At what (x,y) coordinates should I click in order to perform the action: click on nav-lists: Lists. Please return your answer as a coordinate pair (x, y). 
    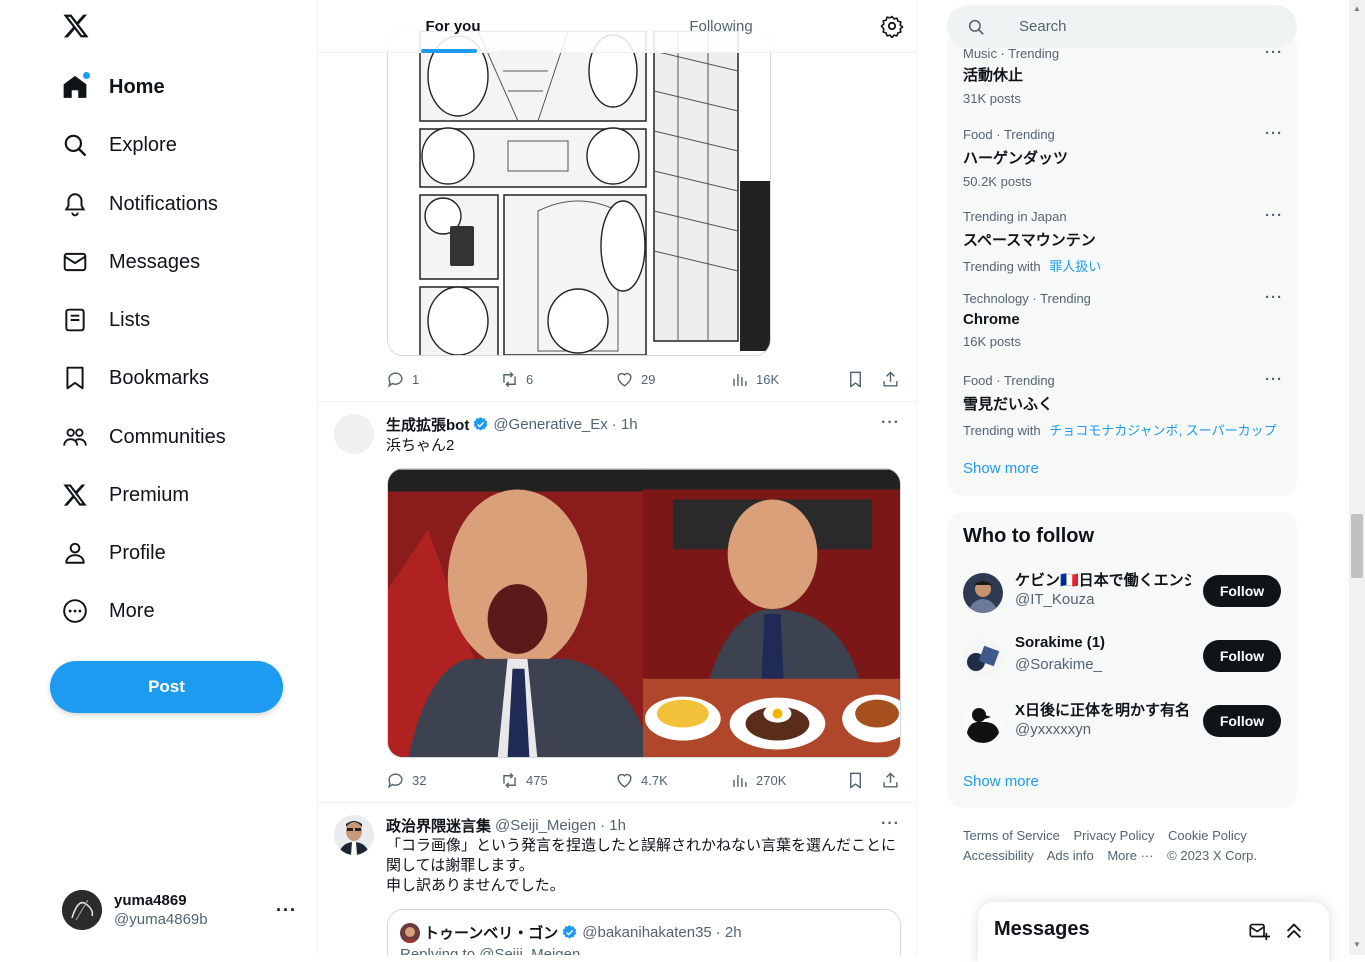
    Looking at the image, I should click on (106, 320).